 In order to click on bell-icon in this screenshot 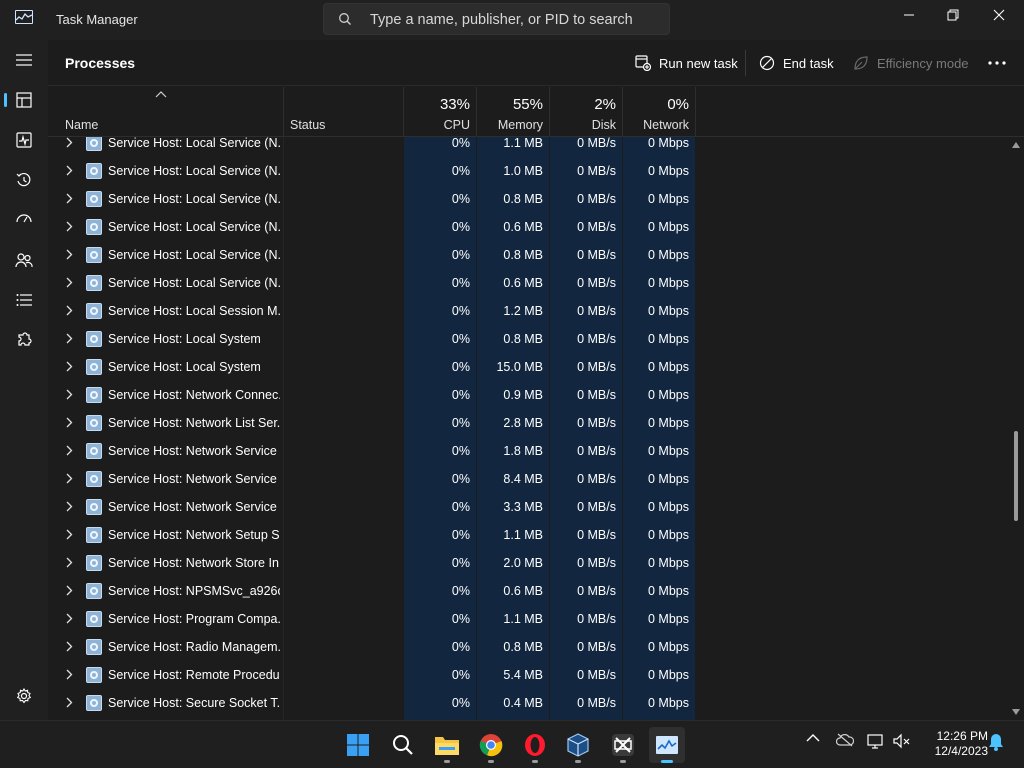, I will do `click(996, 742)`.